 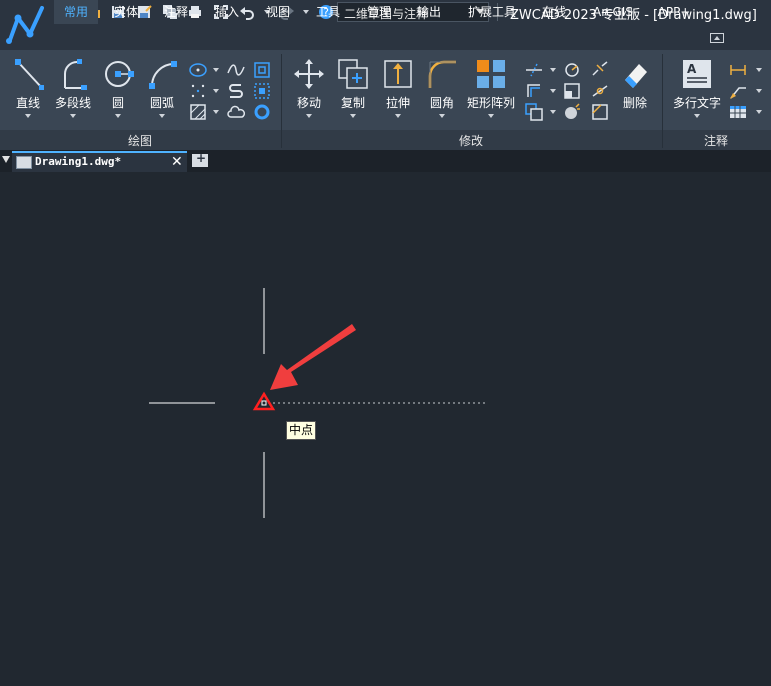 I want to click on copy-icon, so click(x=353, y=74).